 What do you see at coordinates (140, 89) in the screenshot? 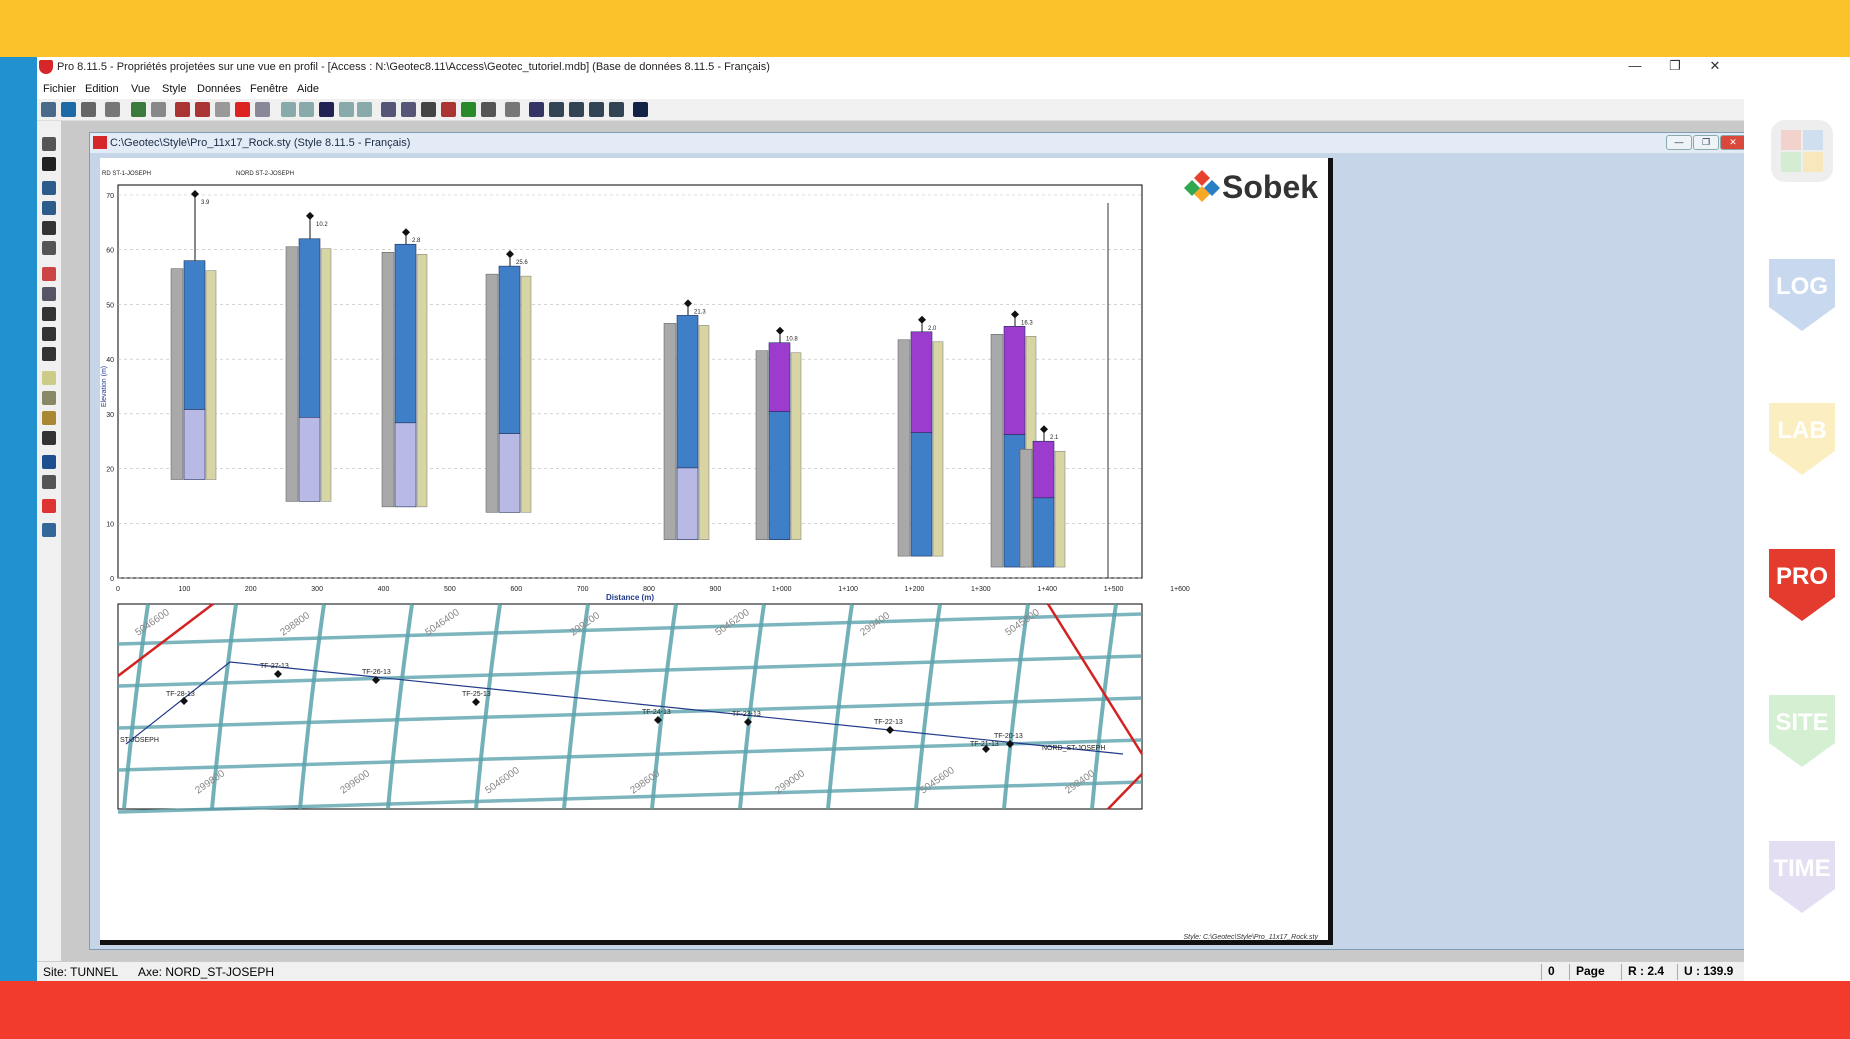
I see `menu-vue: Vue` at bounding box center [140, 89].